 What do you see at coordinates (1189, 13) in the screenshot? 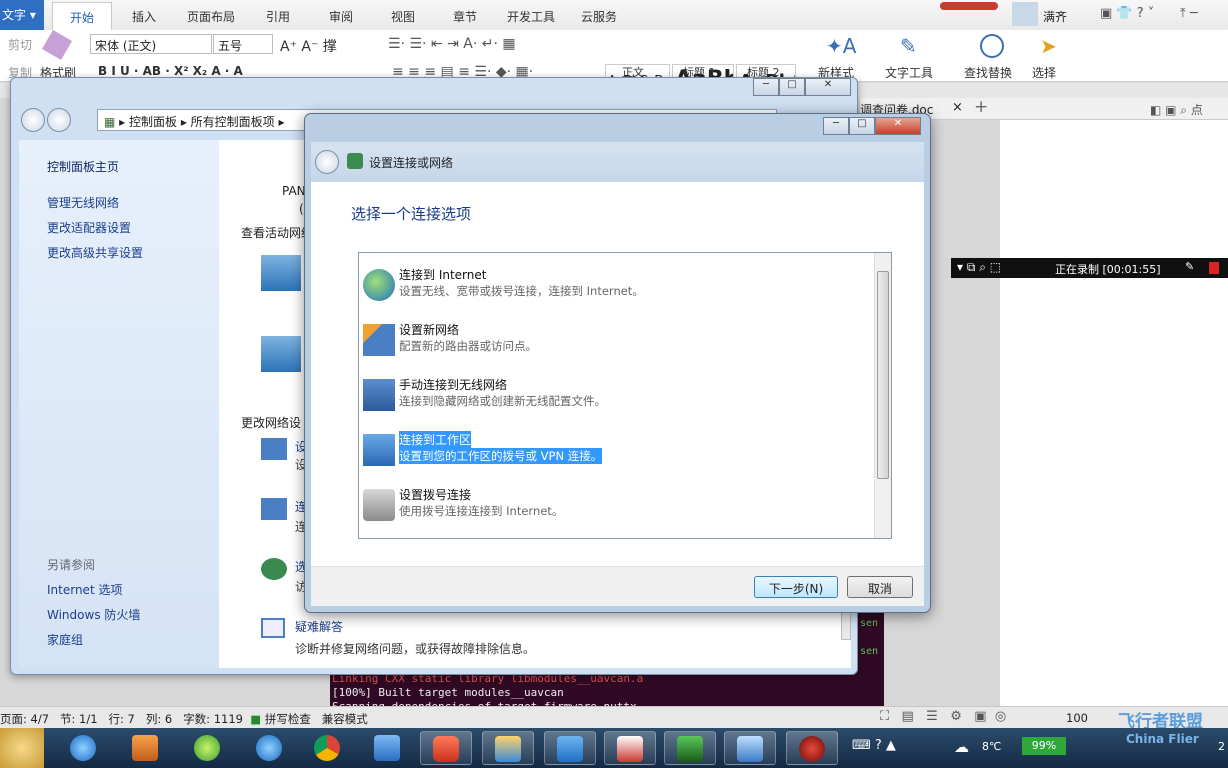
I see `wps-restore-icon: ⤒ ─` at bounding box center [1189, 13].